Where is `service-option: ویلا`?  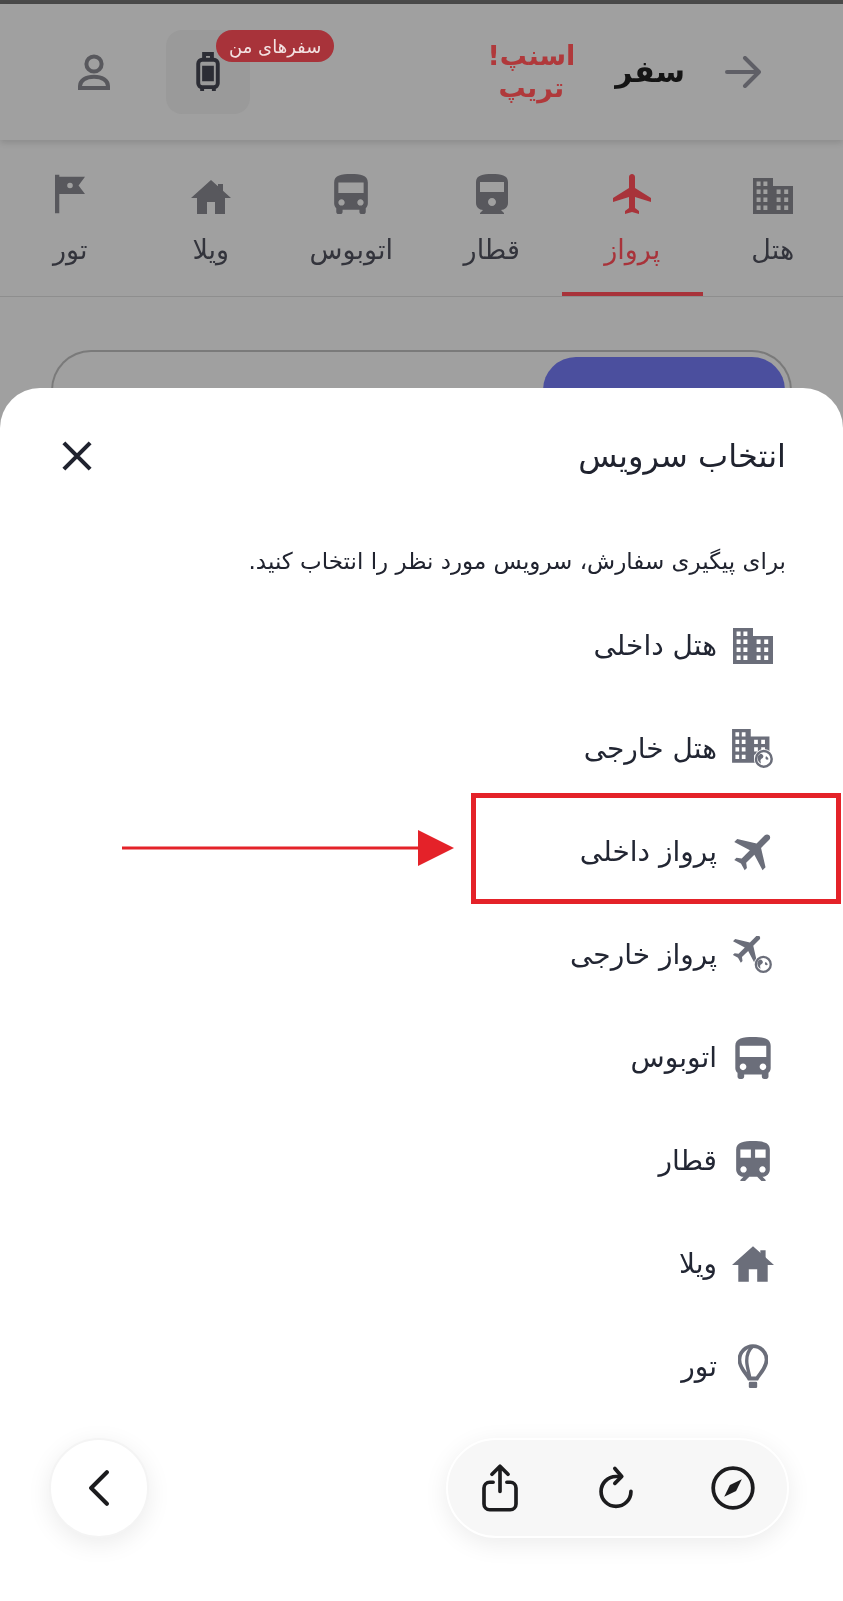 service-option: ویلا is located at coordinates (726, 1263).